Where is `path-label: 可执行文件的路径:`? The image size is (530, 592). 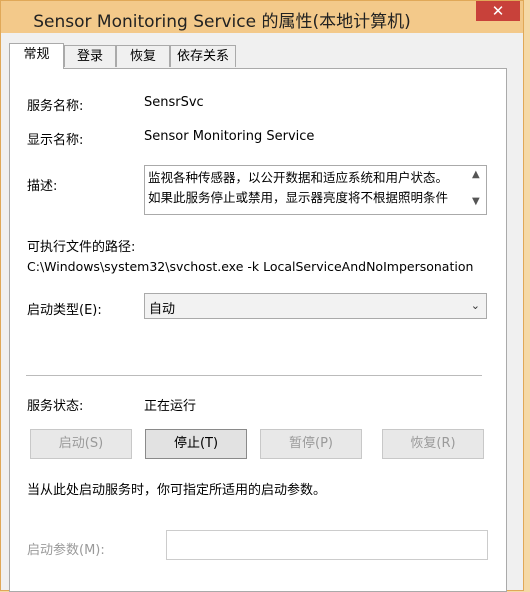
path-label: 可执行文件的路径: is located at coordinates (81, 247).